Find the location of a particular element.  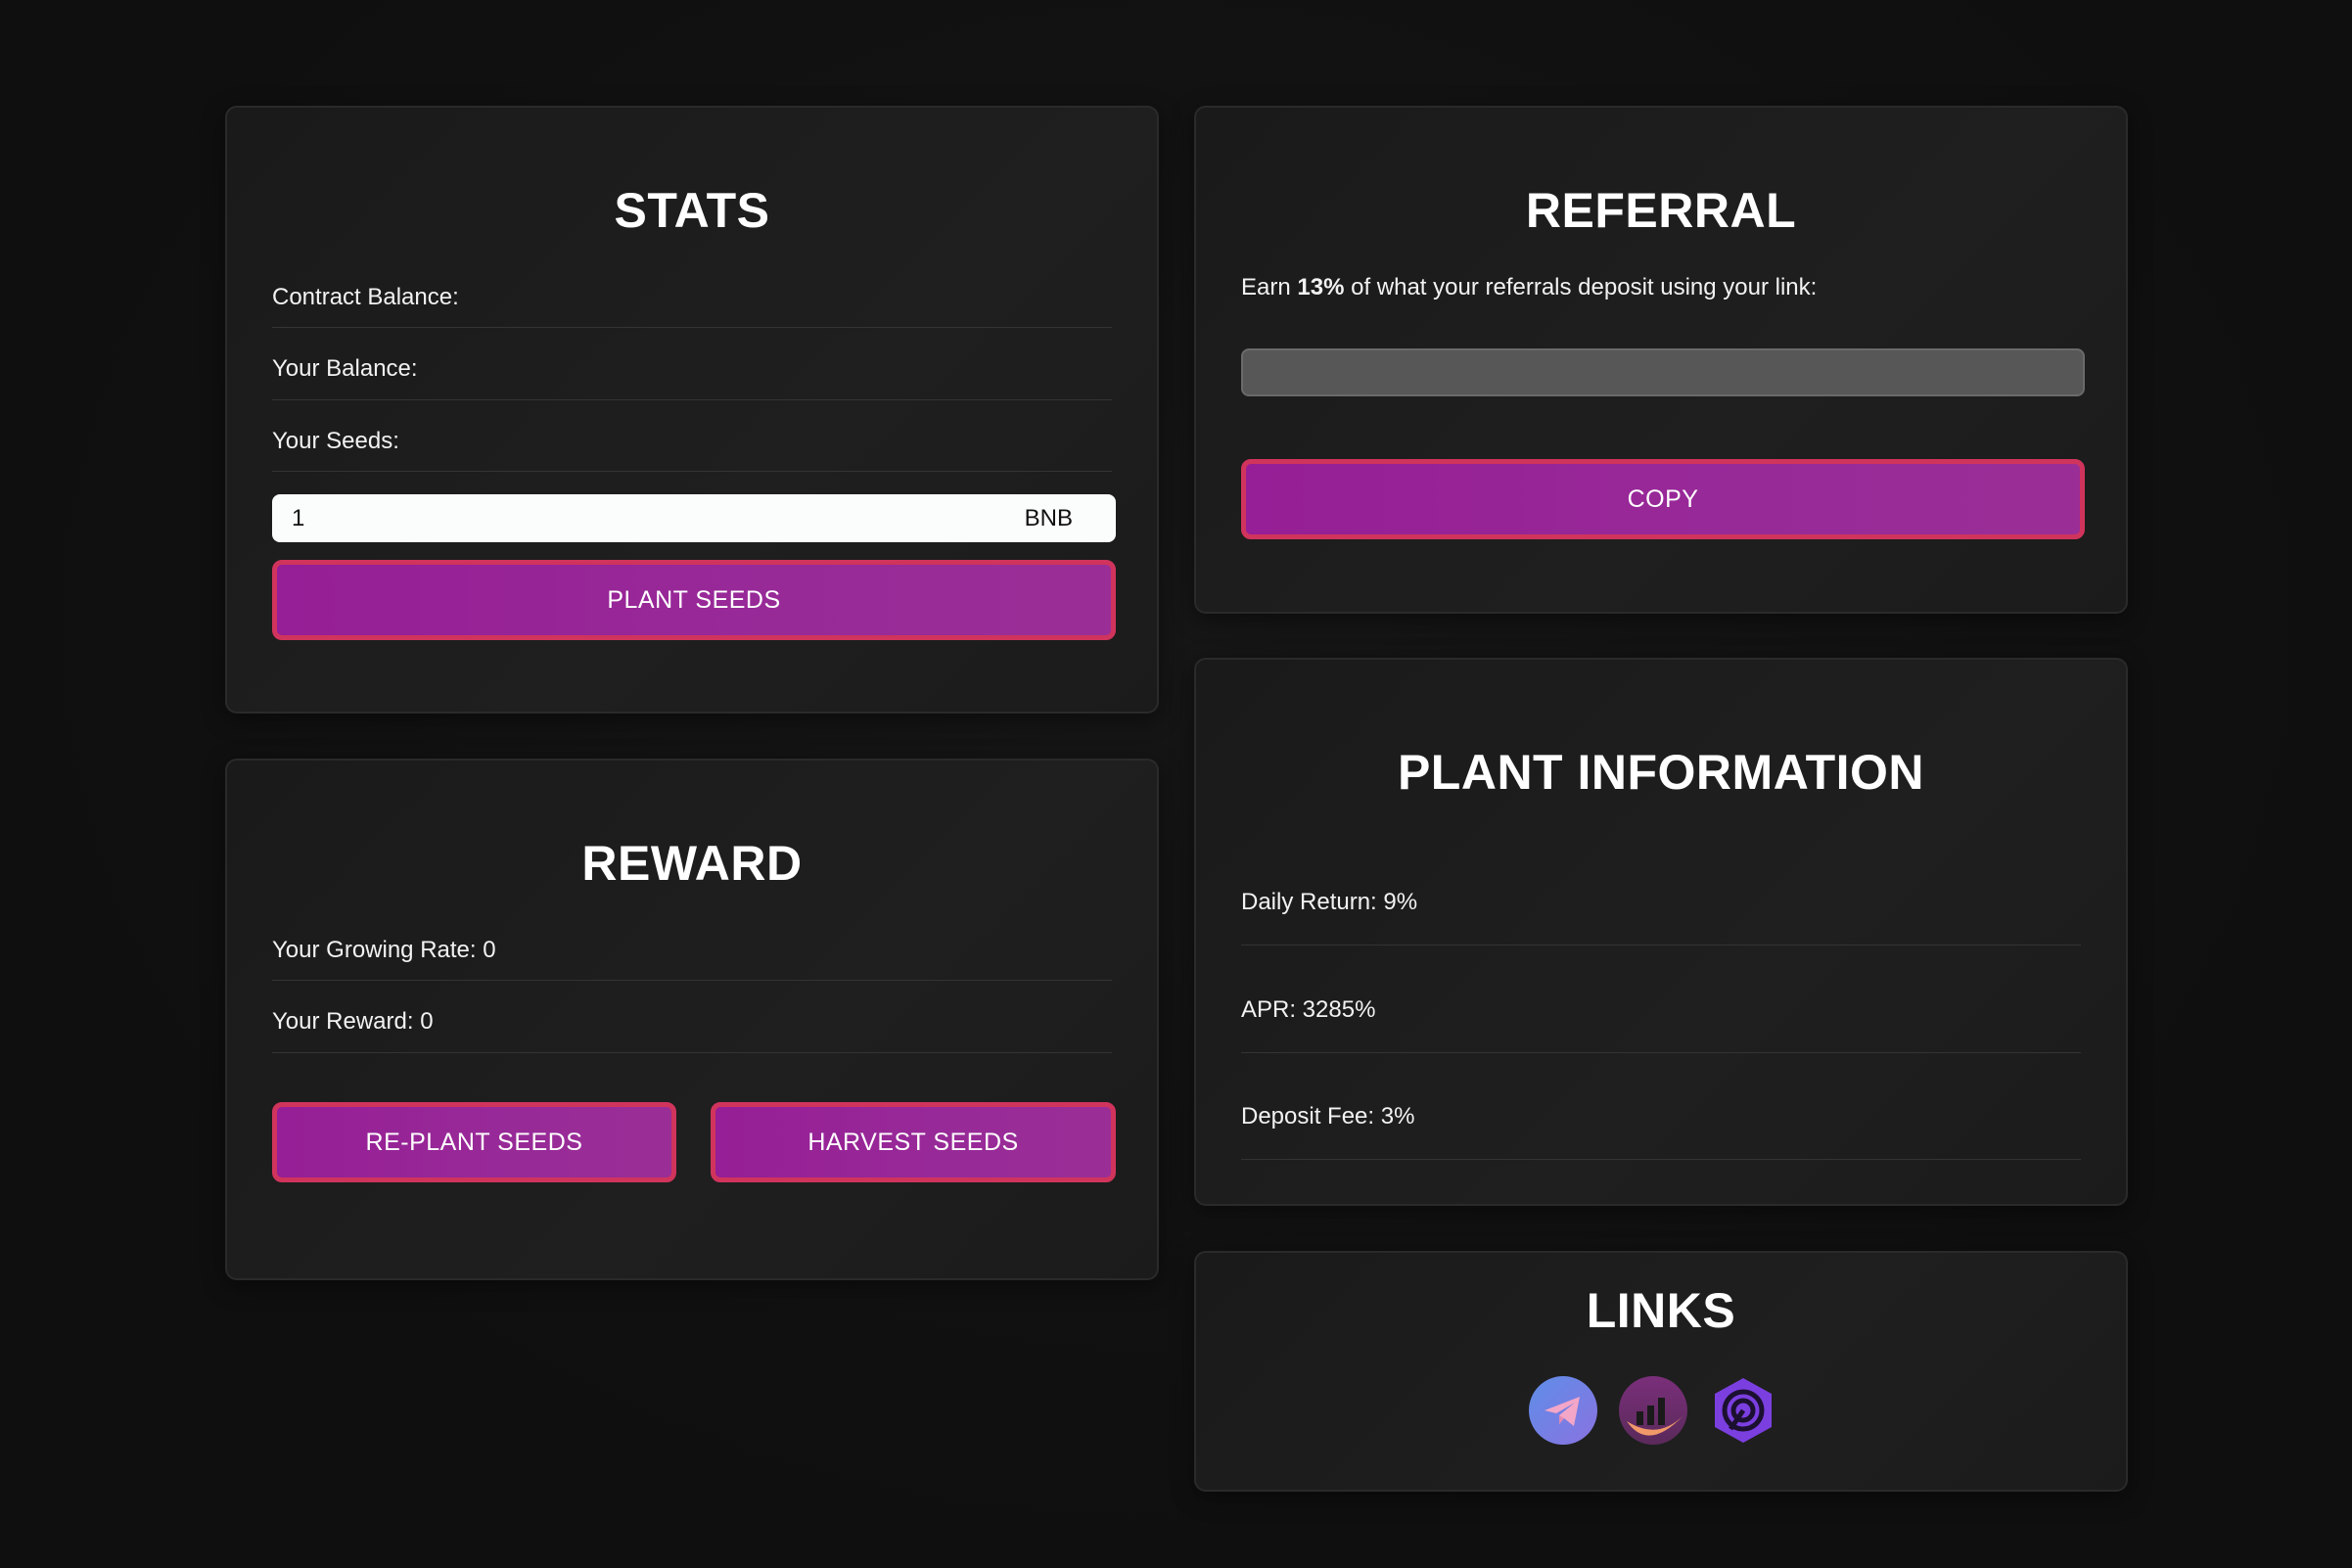

amount-input-box: BNB is located at coordinates (694, 518).